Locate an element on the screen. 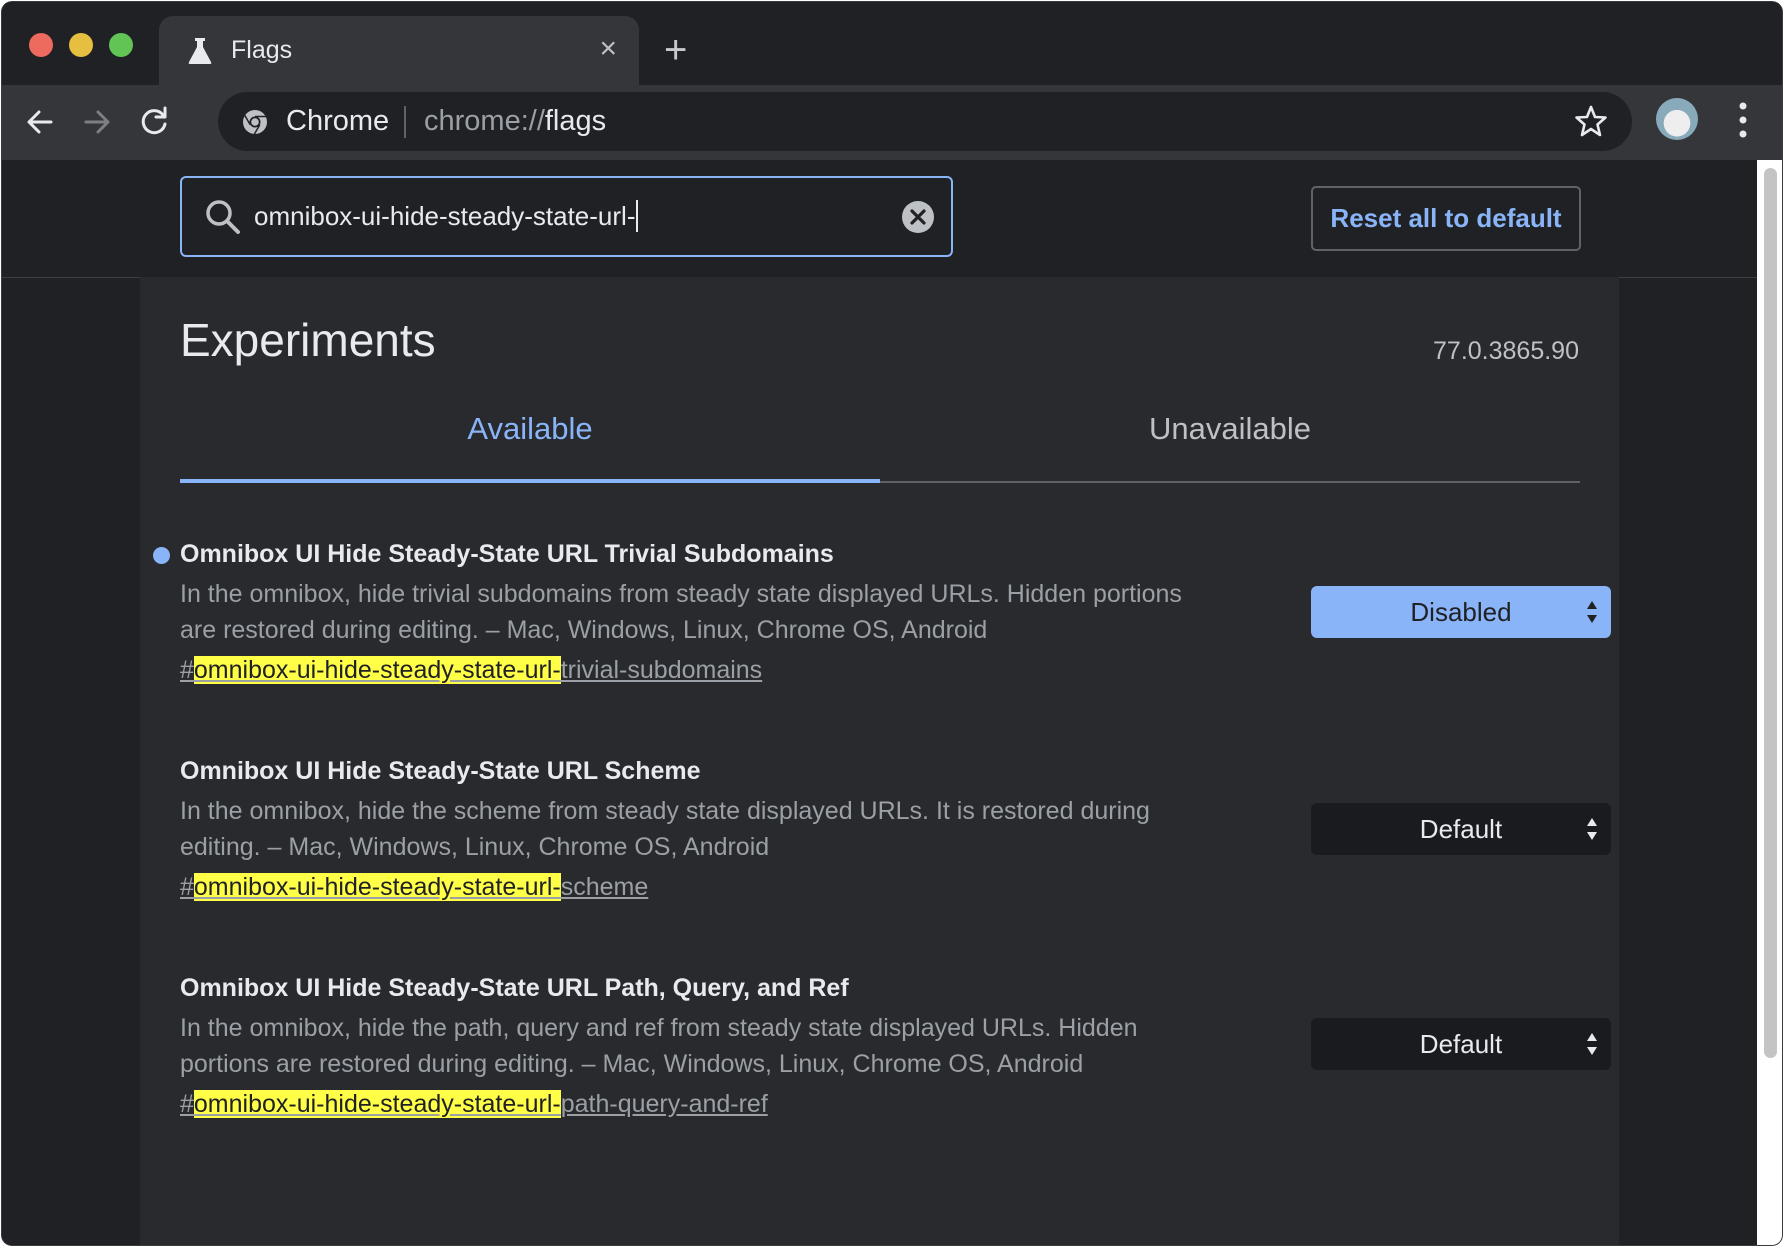 The height and width of the screenshot is (1248, 1786). chrome-logo-icon is located at coordinates (255, 122).